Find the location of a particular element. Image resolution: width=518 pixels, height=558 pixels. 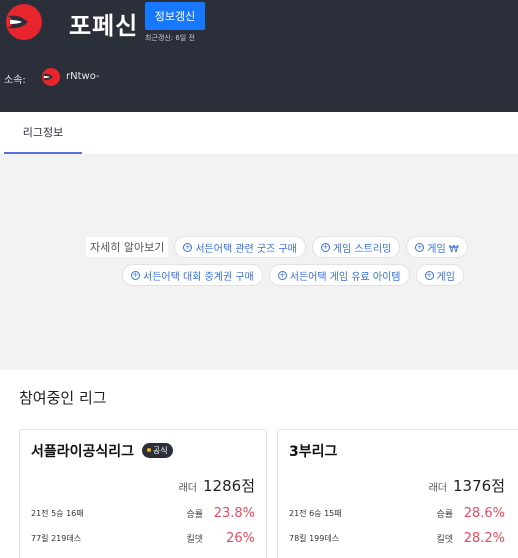

dot-icon is located at coordinates (148, 450).